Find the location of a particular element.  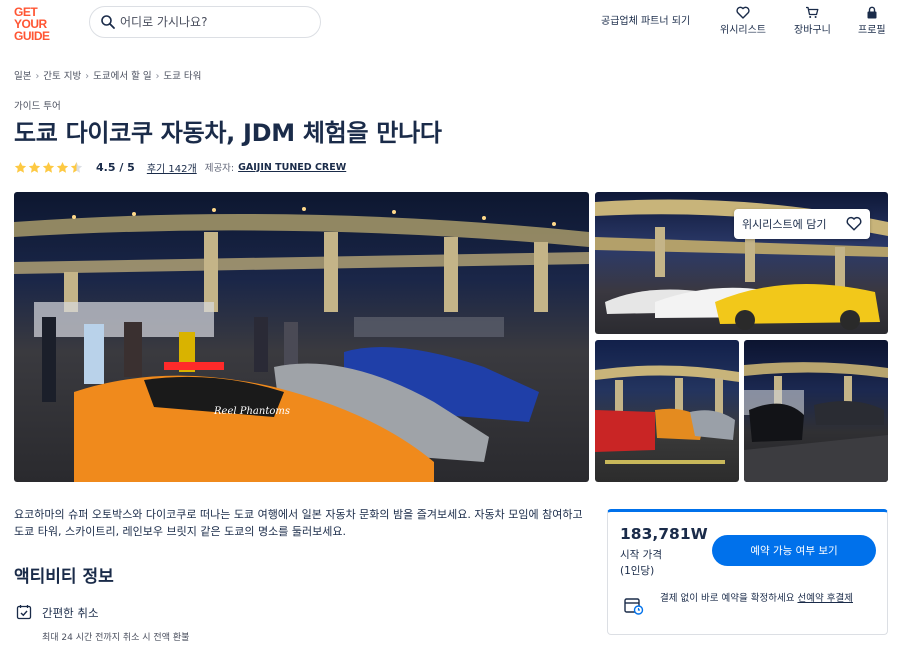

free-cancellation-detail: 최대 24 시간 전까지 취소 시 전액 환불 is located at coordinates (116, 638).